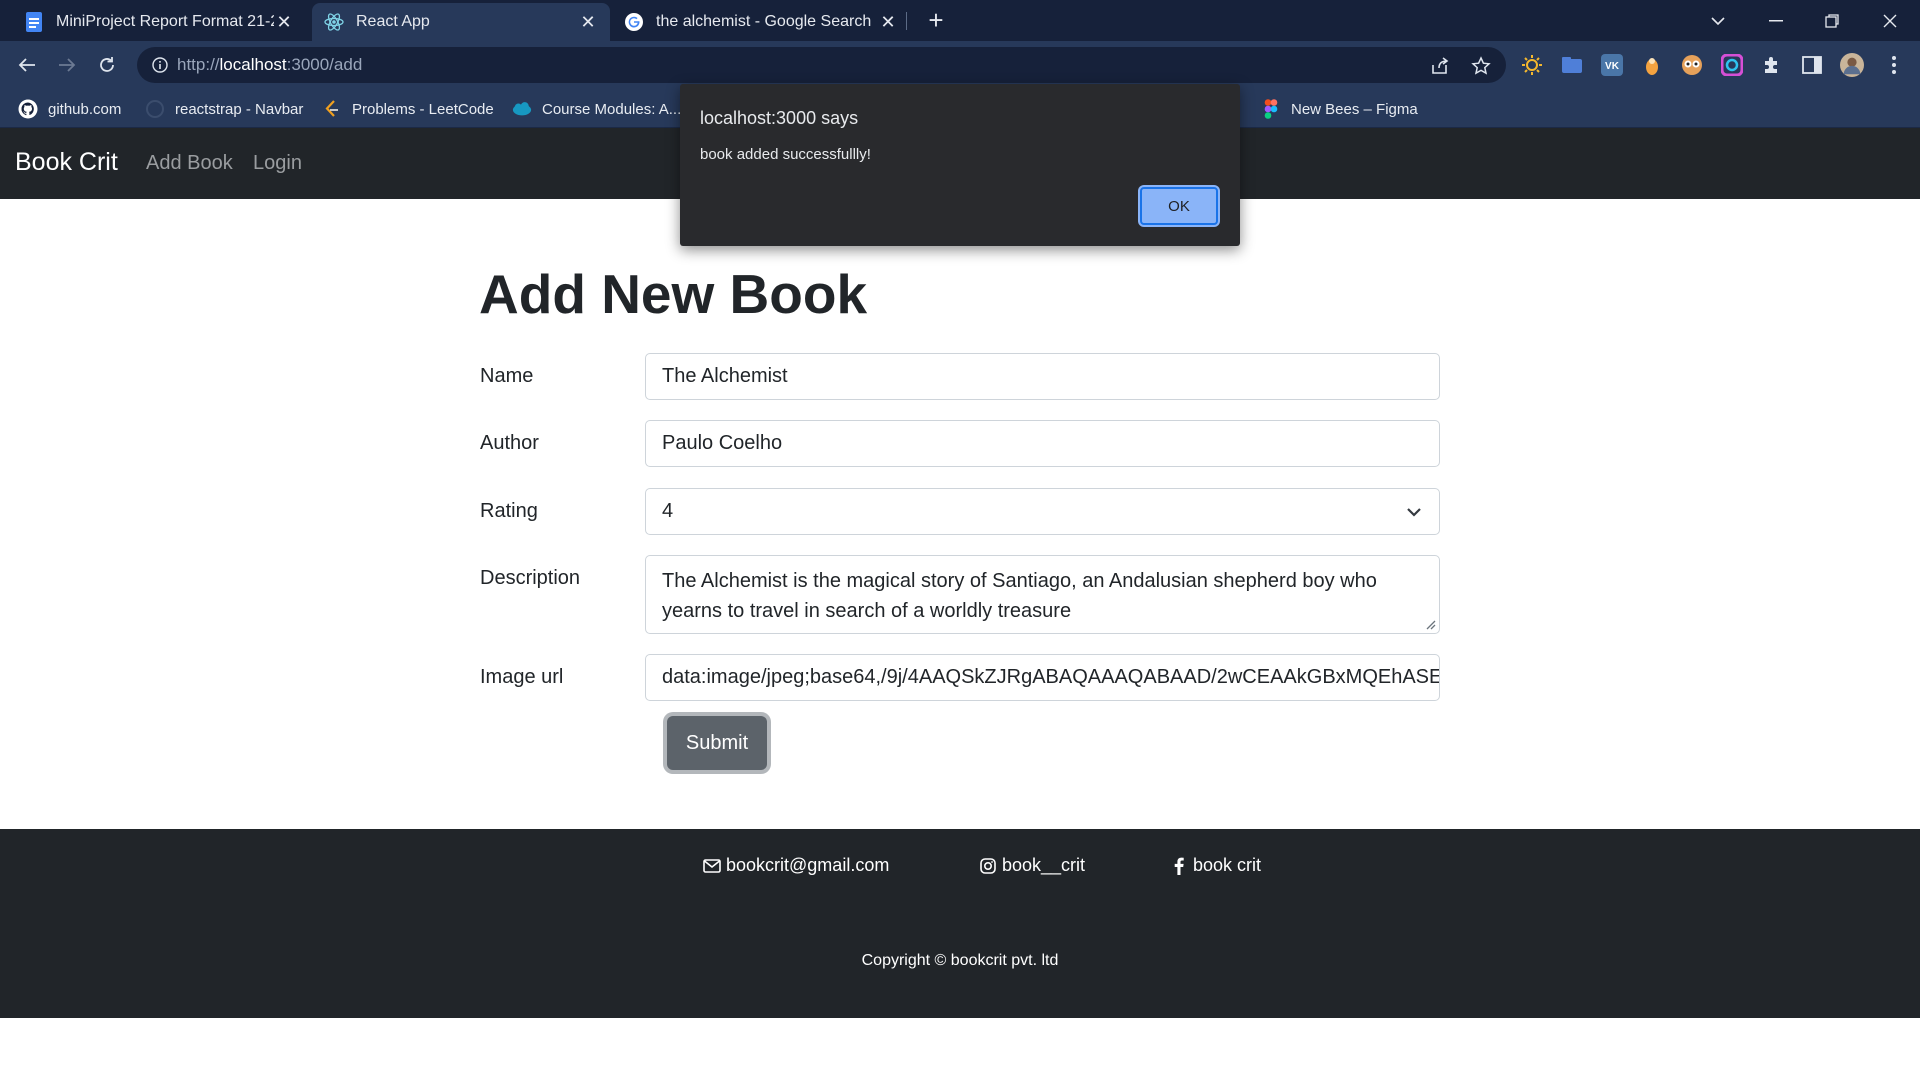 The image size is (1920, 1078). I want to click on bookmark-star-icon, so click(1481, 66).